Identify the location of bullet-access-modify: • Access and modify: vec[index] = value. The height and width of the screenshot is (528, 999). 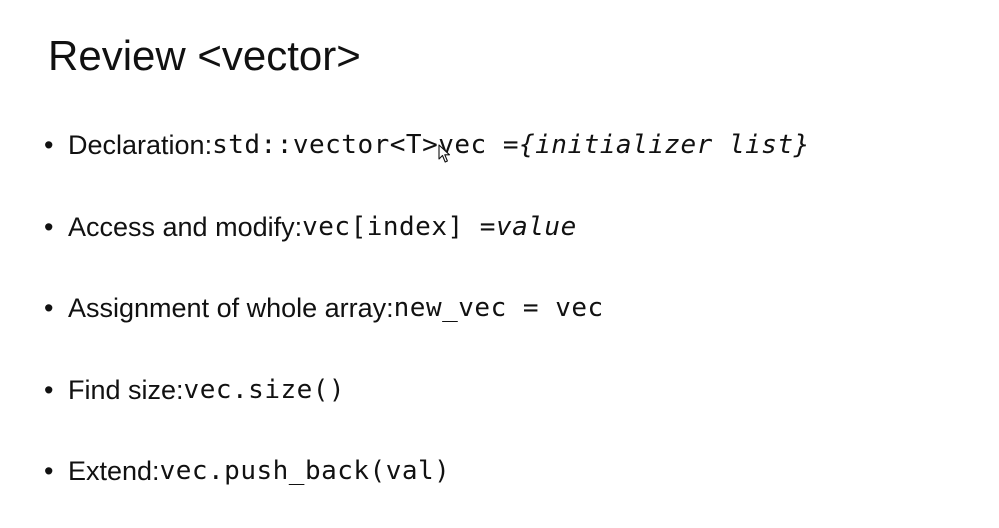
(427, 243).